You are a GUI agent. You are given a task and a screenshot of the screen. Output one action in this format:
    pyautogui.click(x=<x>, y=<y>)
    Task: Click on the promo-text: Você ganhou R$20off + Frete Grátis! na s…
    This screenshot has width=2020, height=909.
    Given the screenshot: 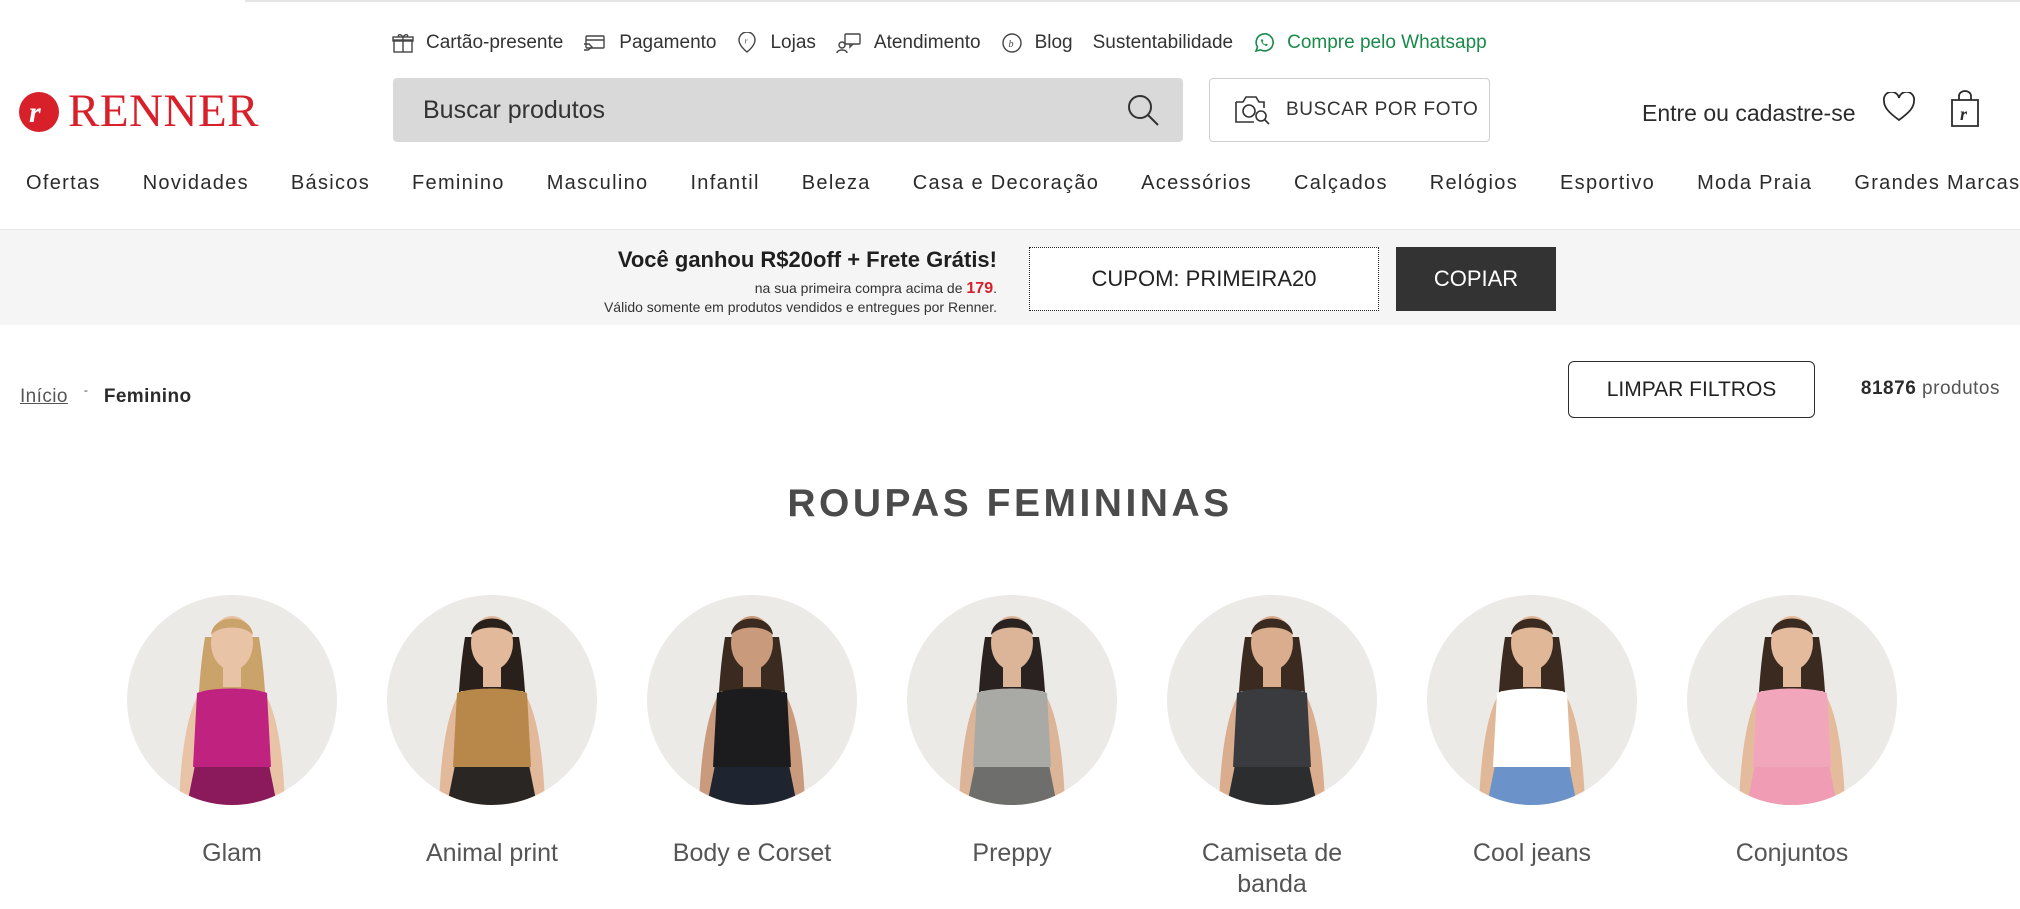 What is the action you would take?
    pyautogui.click(x=800, y=282)
    